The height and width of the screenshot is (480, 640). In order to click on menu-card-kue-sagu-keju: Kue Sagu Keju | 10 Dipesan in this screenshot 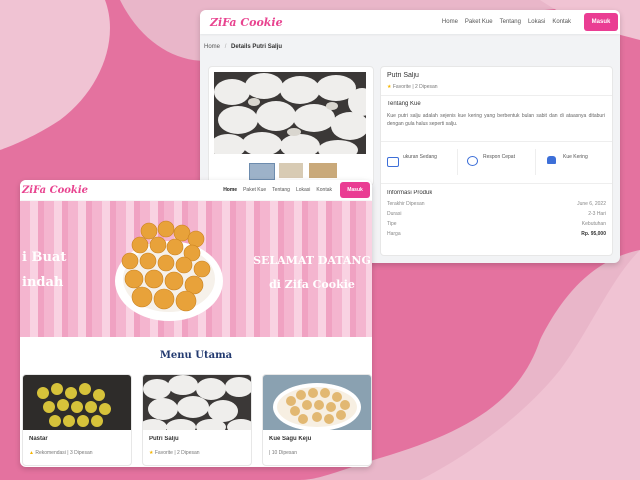, I will do `click(317, 420)`.